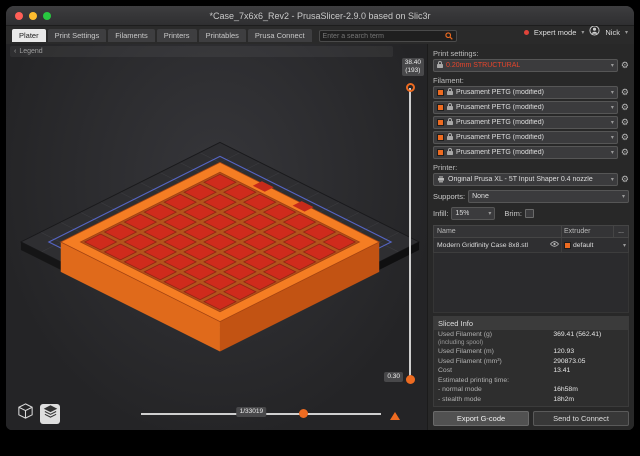 The height and width of the screenshot is (456, 640). What do you see at coordinates (529, 213) in the screenshot?
I see `brim-checkbox` at bounding box center [529, 213].